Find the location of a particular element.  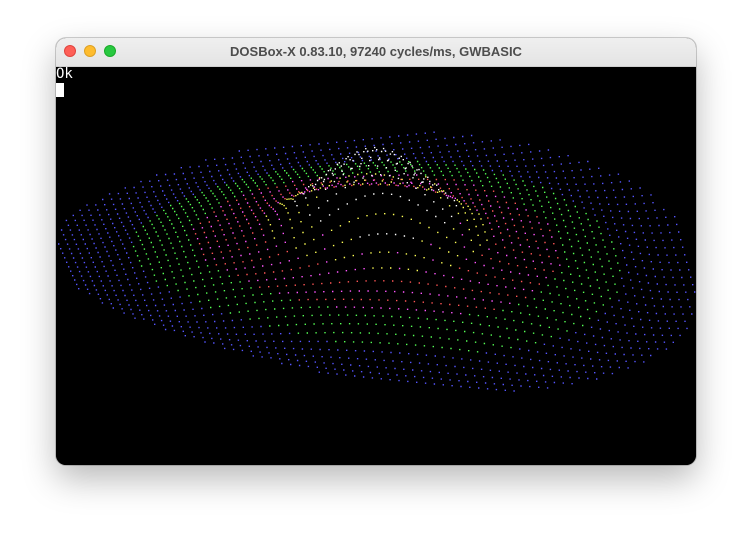

surface-dots-red is located at coordinates (376, 244).